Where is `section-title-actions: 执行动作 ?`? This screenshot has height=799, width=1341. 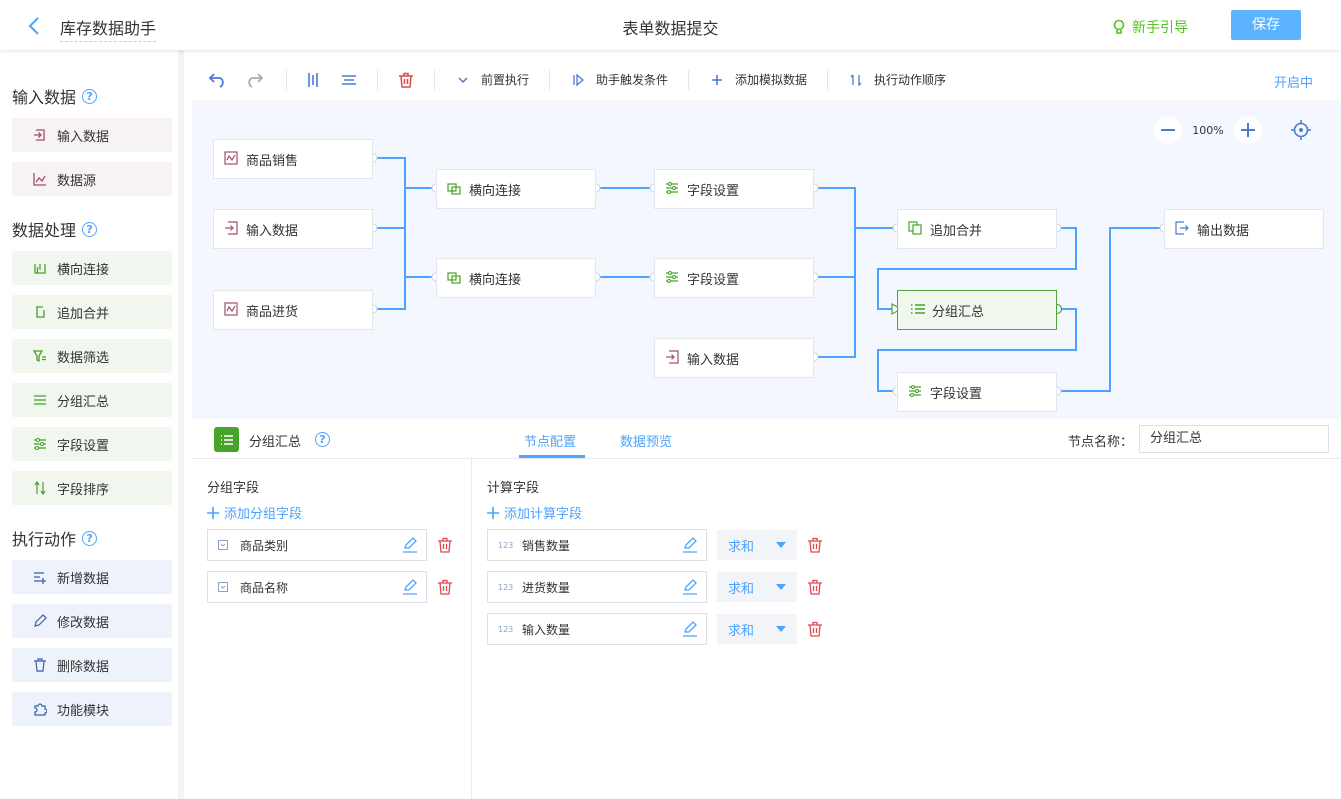
section-title-actions: 执行动作 ? is located at coordinates (55, 538).